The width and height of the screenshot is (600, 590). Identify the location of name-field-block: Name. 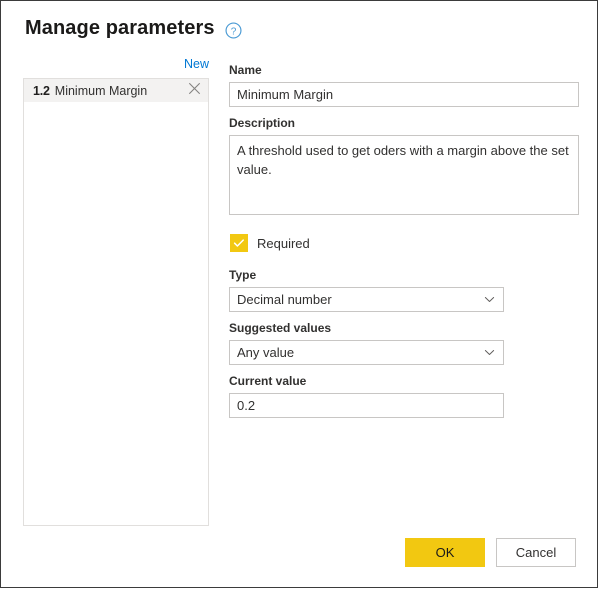
(405, 85).